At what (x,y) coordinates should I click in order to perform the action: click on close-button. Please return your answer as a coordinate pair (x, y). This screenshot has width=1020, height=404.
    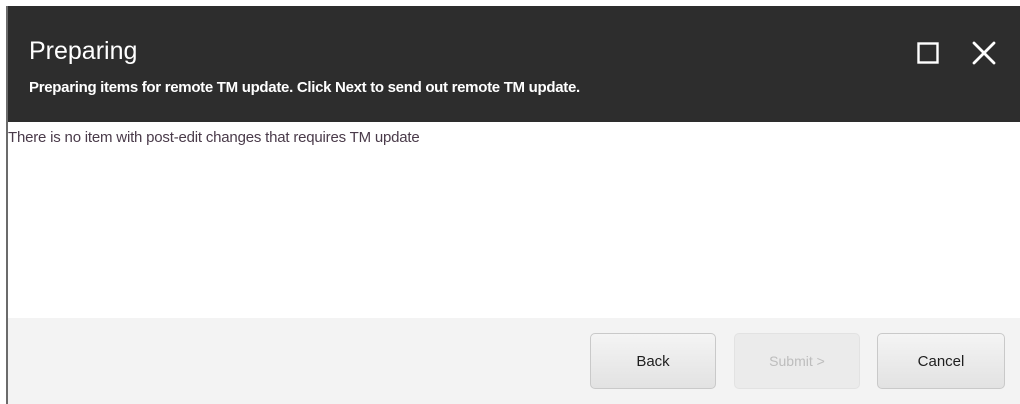
    Looking at the image, I should click on (984, 53).